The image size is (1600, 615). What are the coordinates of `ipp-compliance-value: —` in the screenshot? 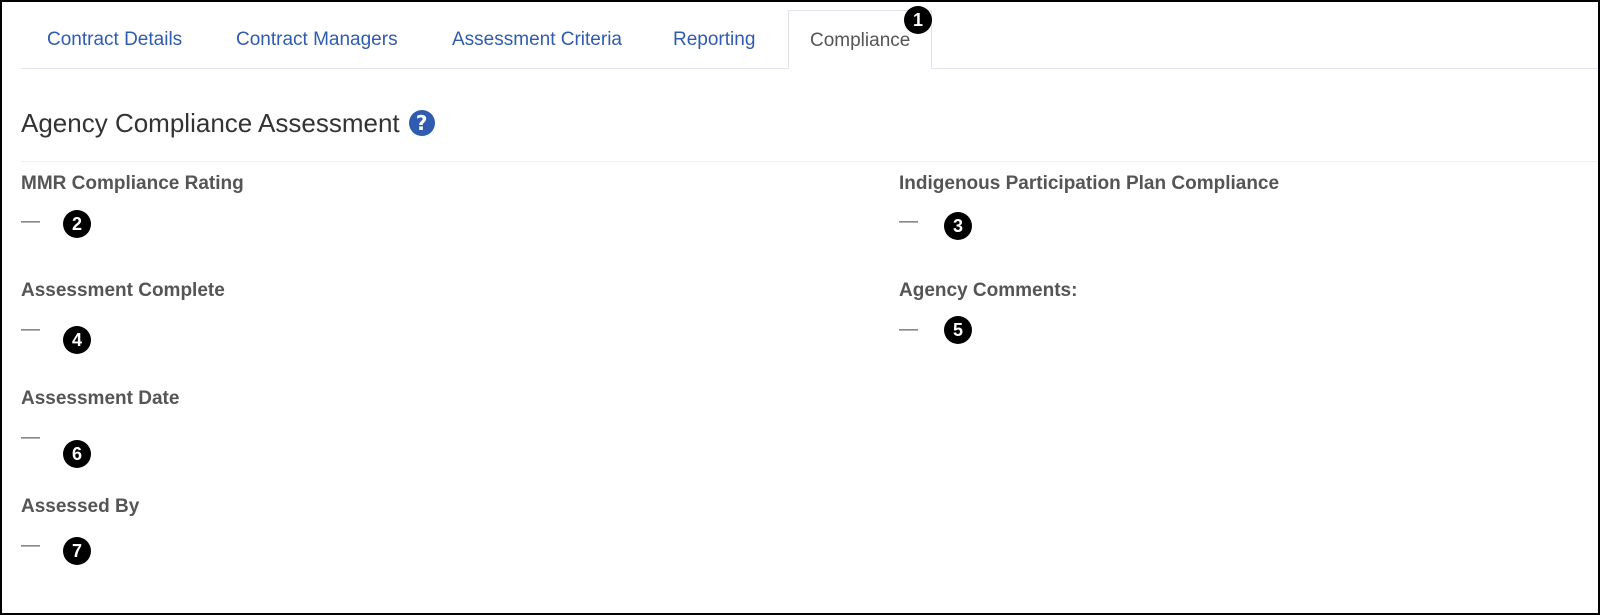 It's located at (908, 221).